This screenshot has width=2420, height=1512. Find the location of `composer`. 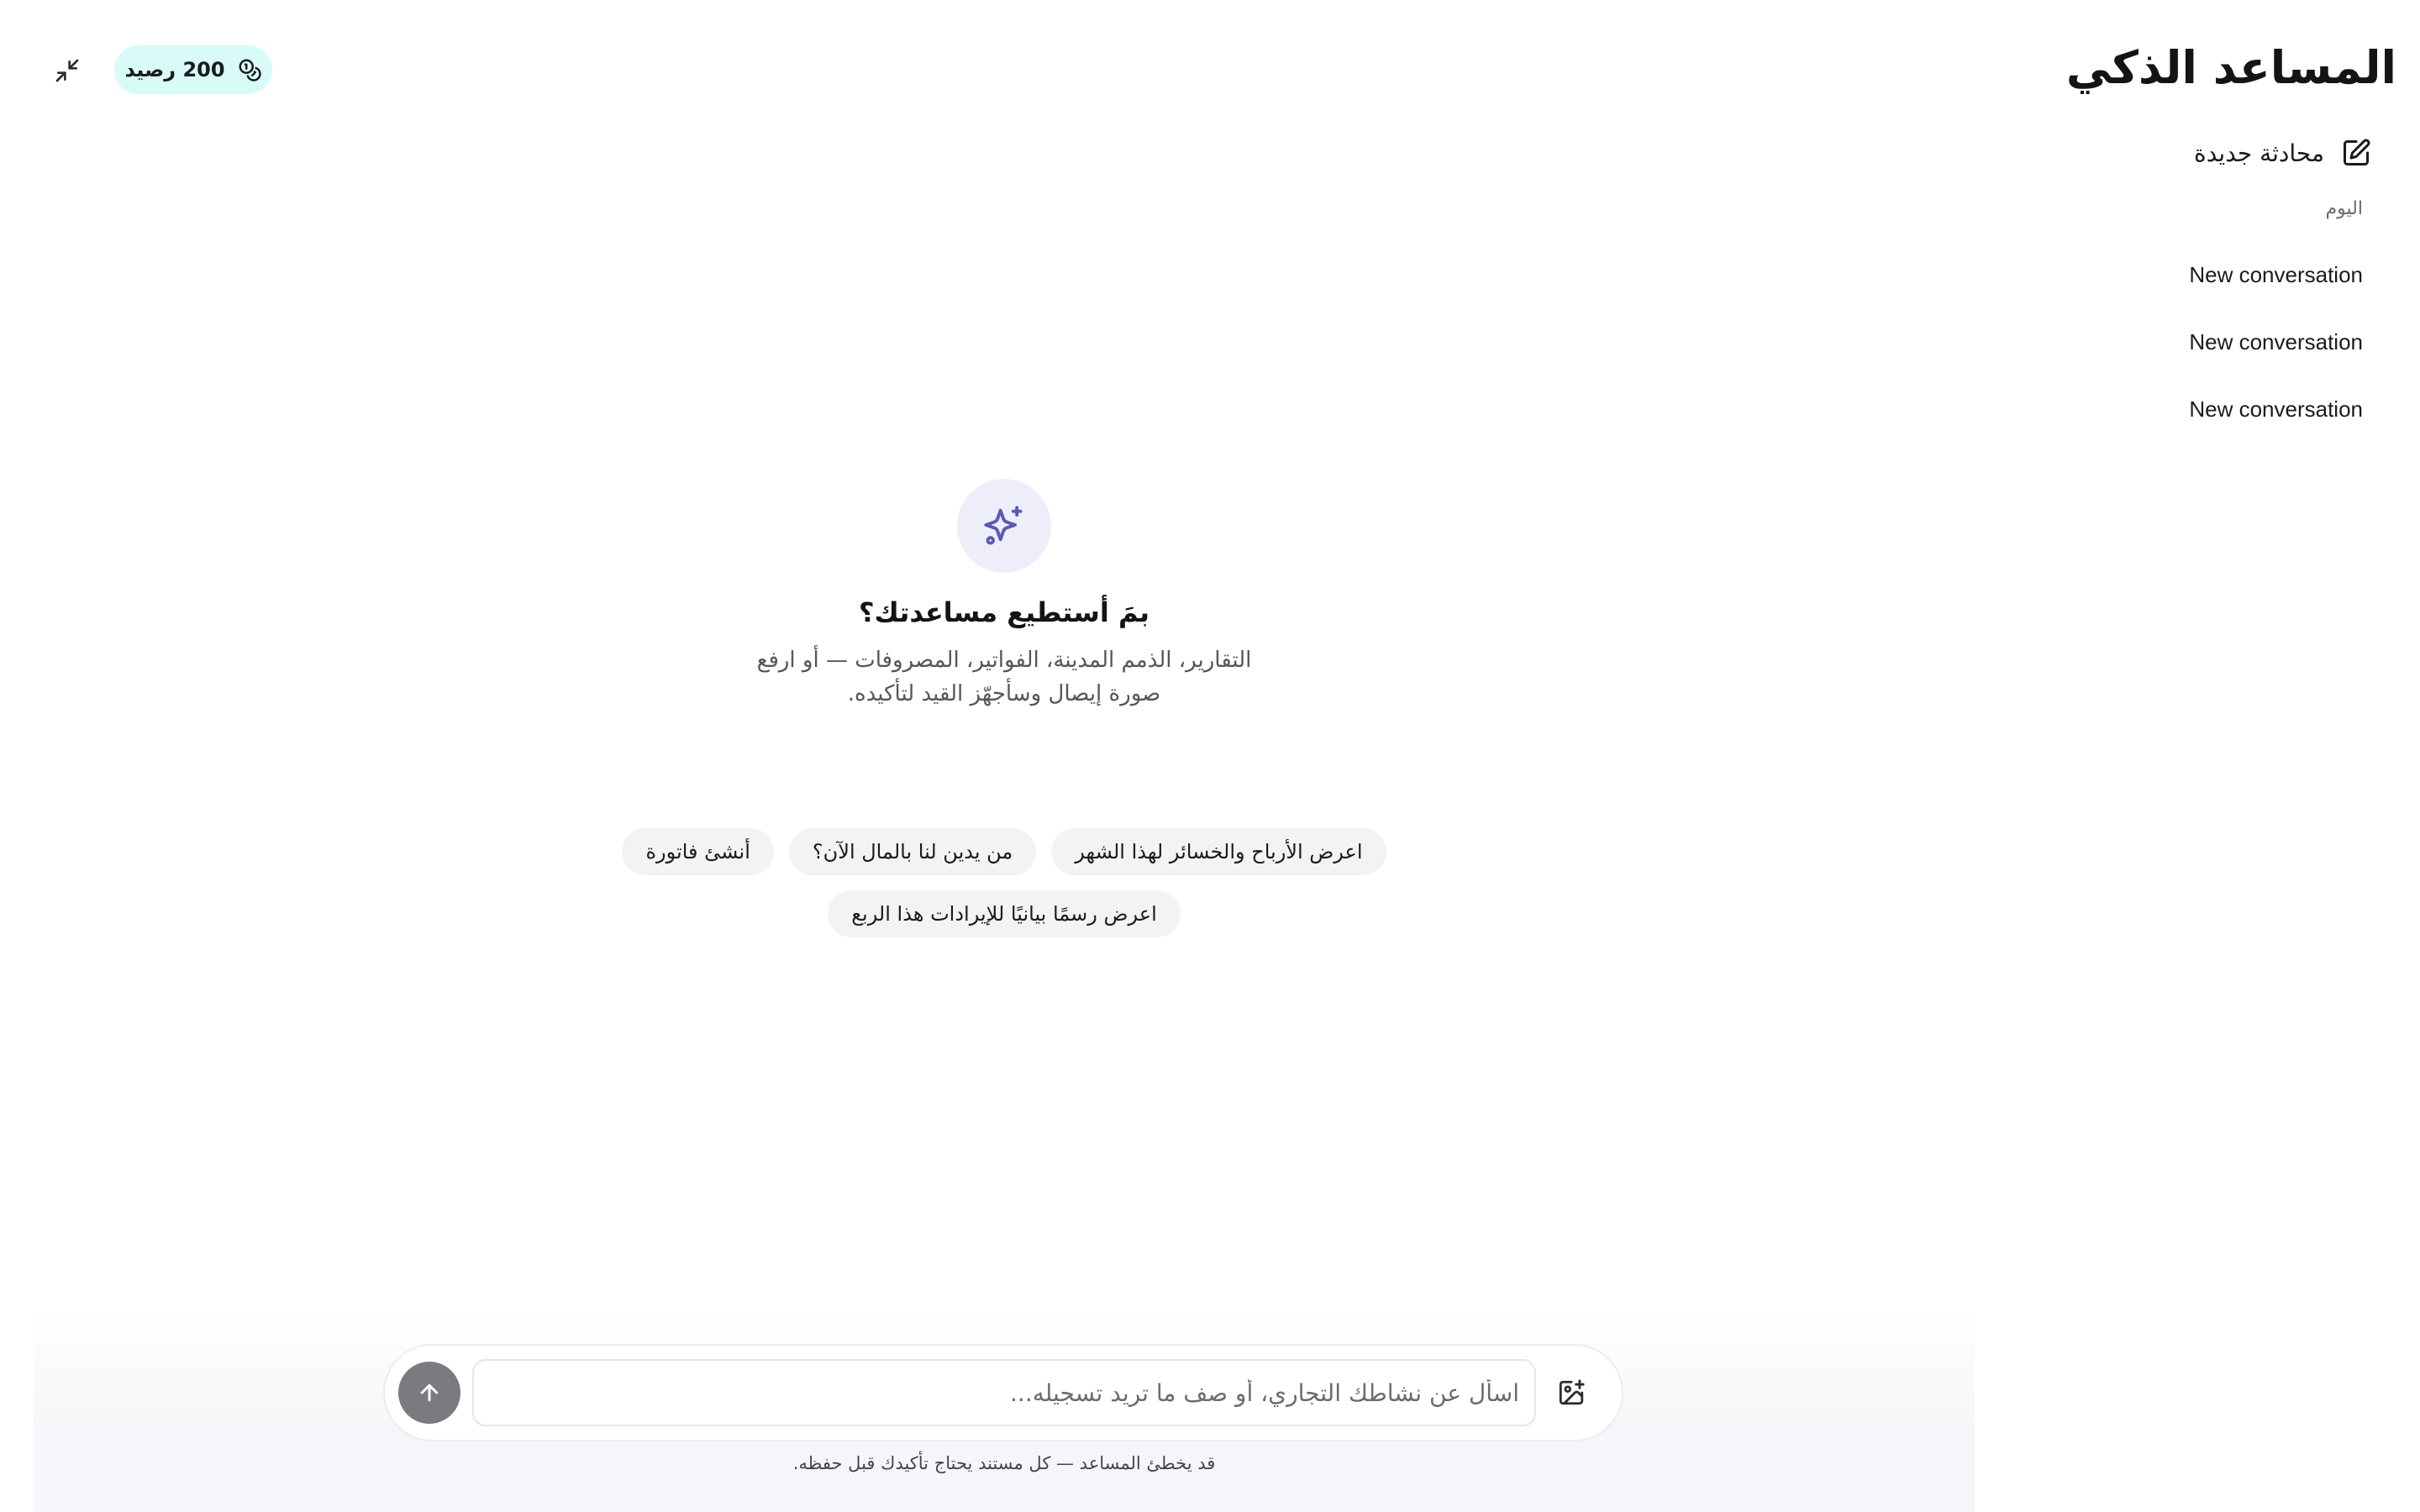

composer is located at coordinates (1003, 1392).